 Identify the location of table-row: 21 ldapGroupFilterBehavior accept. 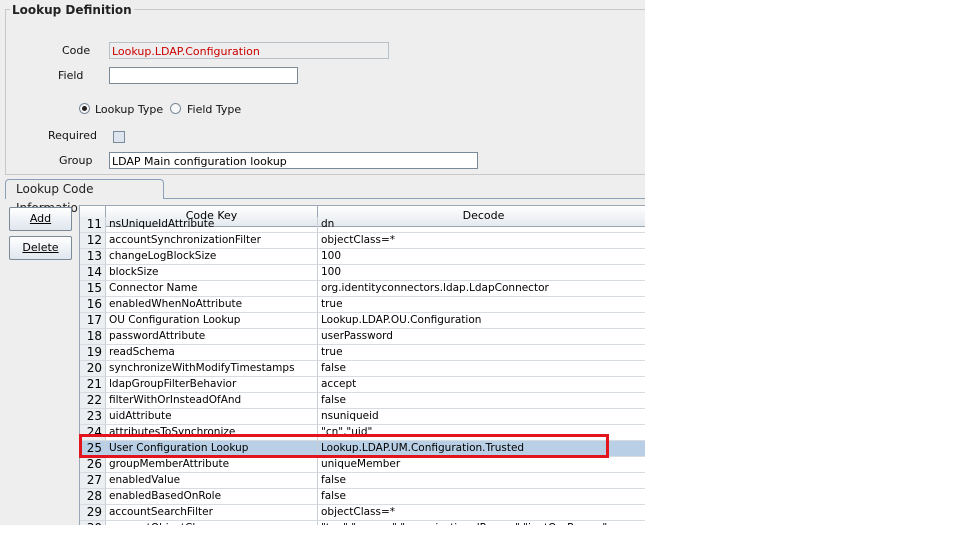
(362, 385).